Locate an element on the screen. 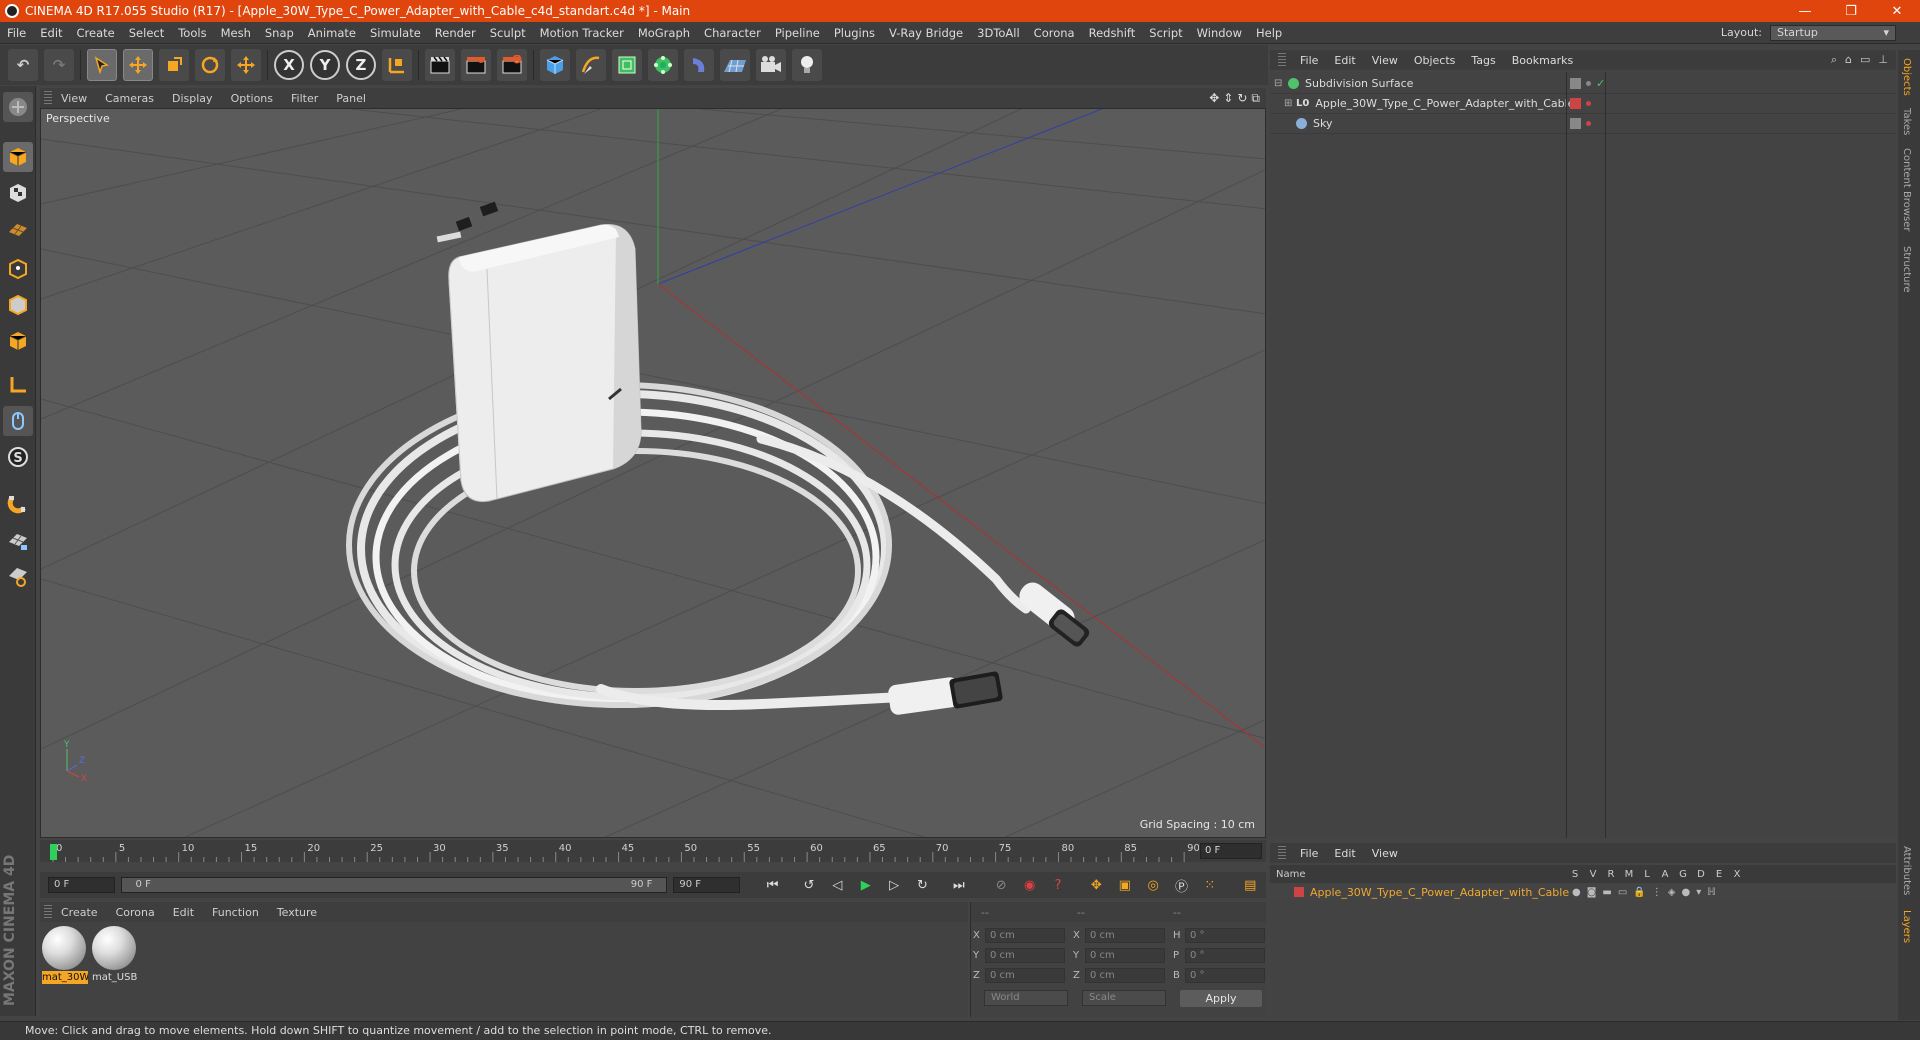 This screenshot has width=1920, height=1040. menu-simulate: Simulate is located at coordinates (395, 33).